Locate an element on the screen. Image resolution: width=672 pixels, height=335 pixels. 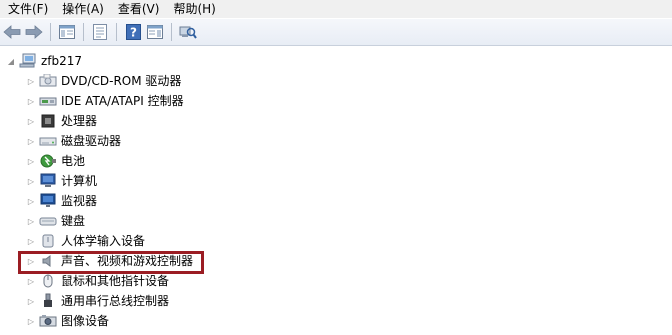
action-pane-icon is located at coordinates (155, 32).